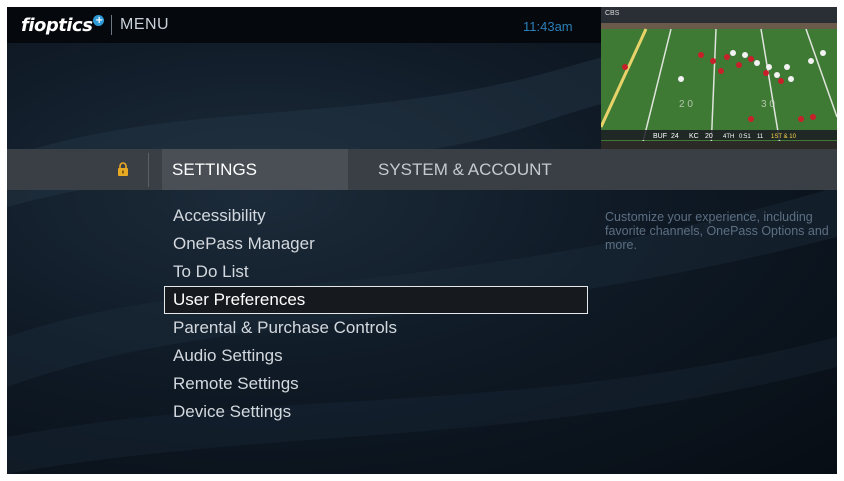 Image resolution: width=844 pixels, height=481 pixels. What do you see at coordinates (111, 25) in the screenshot?
I see `header-divider` at bounding box center [111, 25].